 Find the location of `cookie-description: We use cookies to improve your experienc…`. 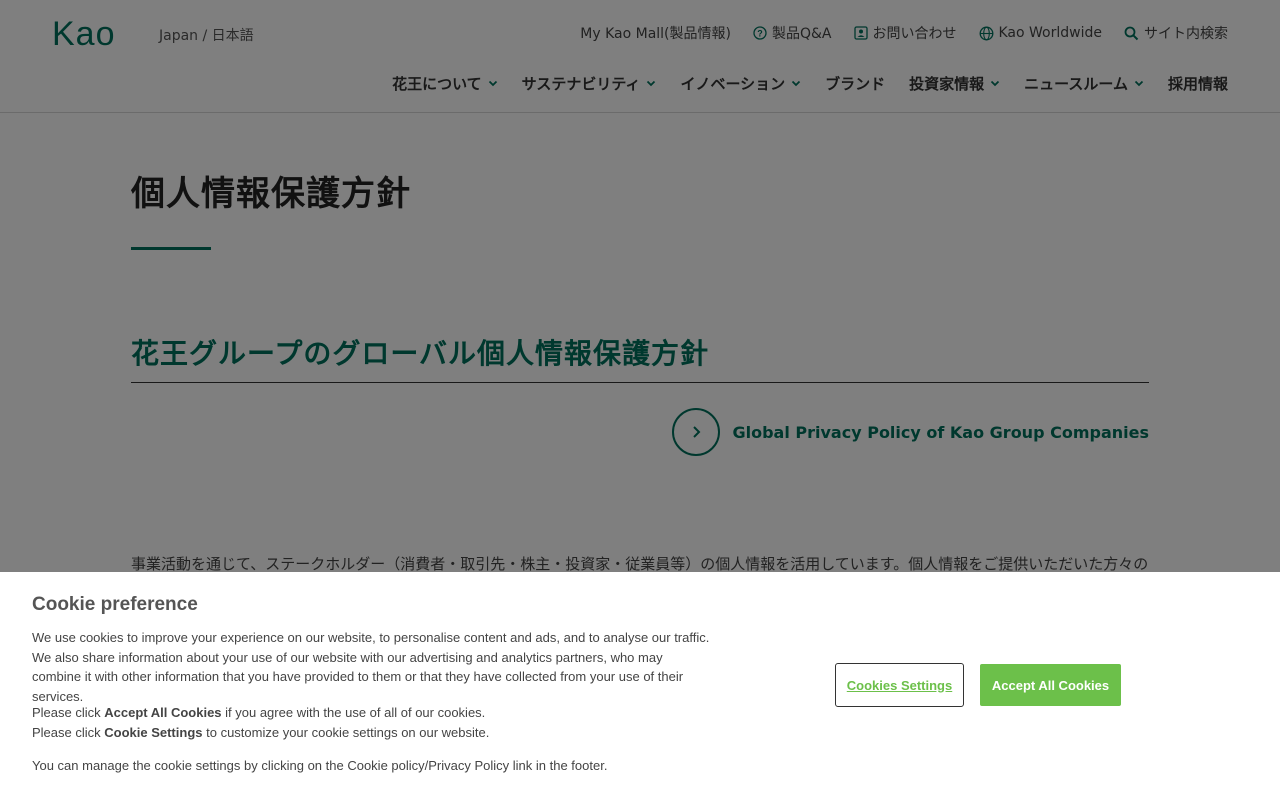

cookie-description: We use cookies to improve your experienc… is located at coordinates (371, 667).